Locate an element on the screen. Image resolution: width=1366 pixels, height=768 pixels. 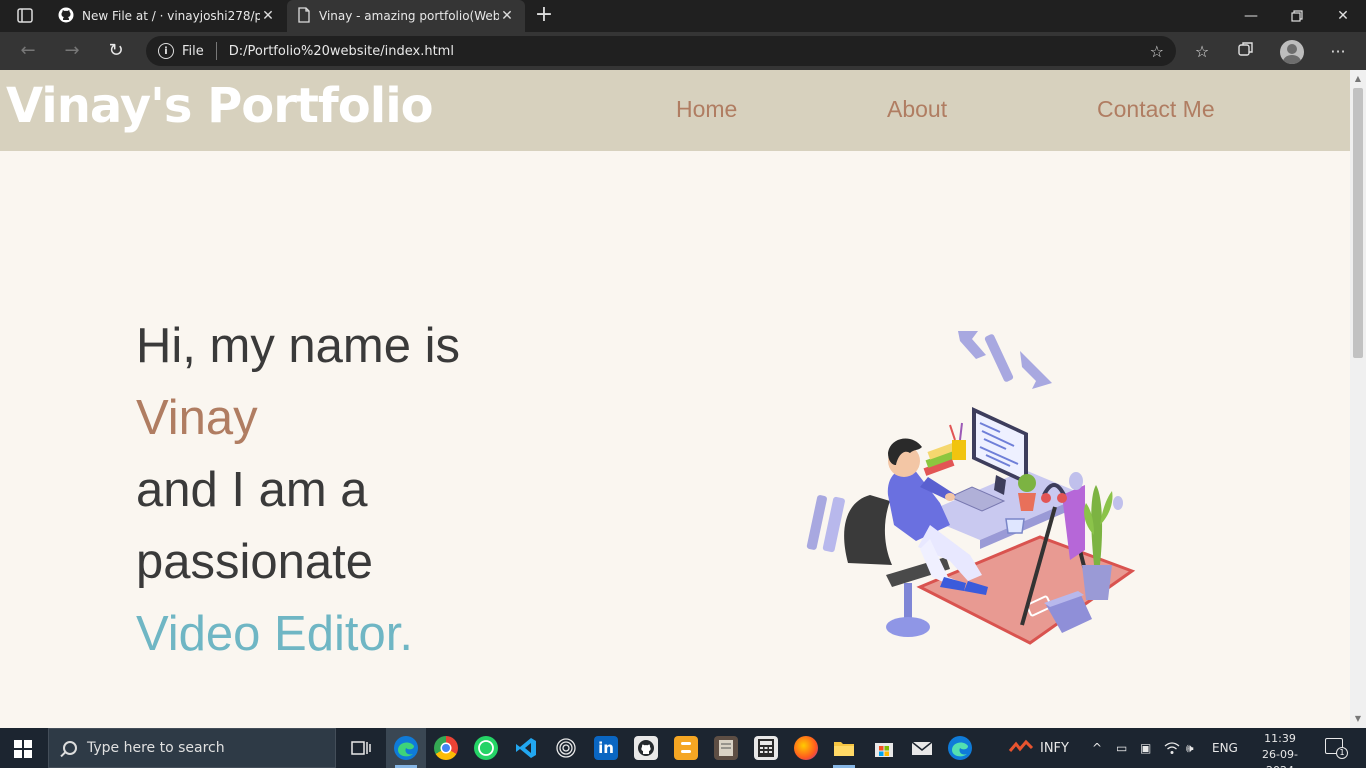
github-icon is located at coordinates (66, 16).